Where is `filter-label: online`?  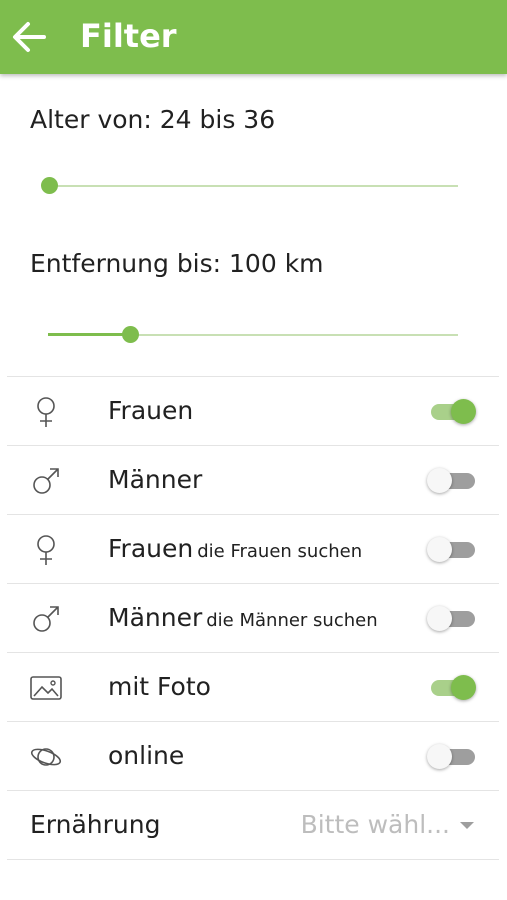
filter-label: online is located at coordinates (146, 755).